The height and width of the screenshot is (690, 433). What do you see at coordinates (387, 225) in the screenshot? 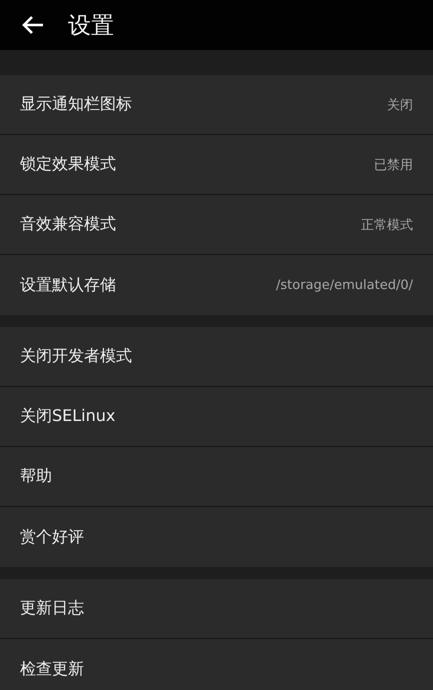
I see `setting-value: 正常模式` at bounding box center [387, 225].